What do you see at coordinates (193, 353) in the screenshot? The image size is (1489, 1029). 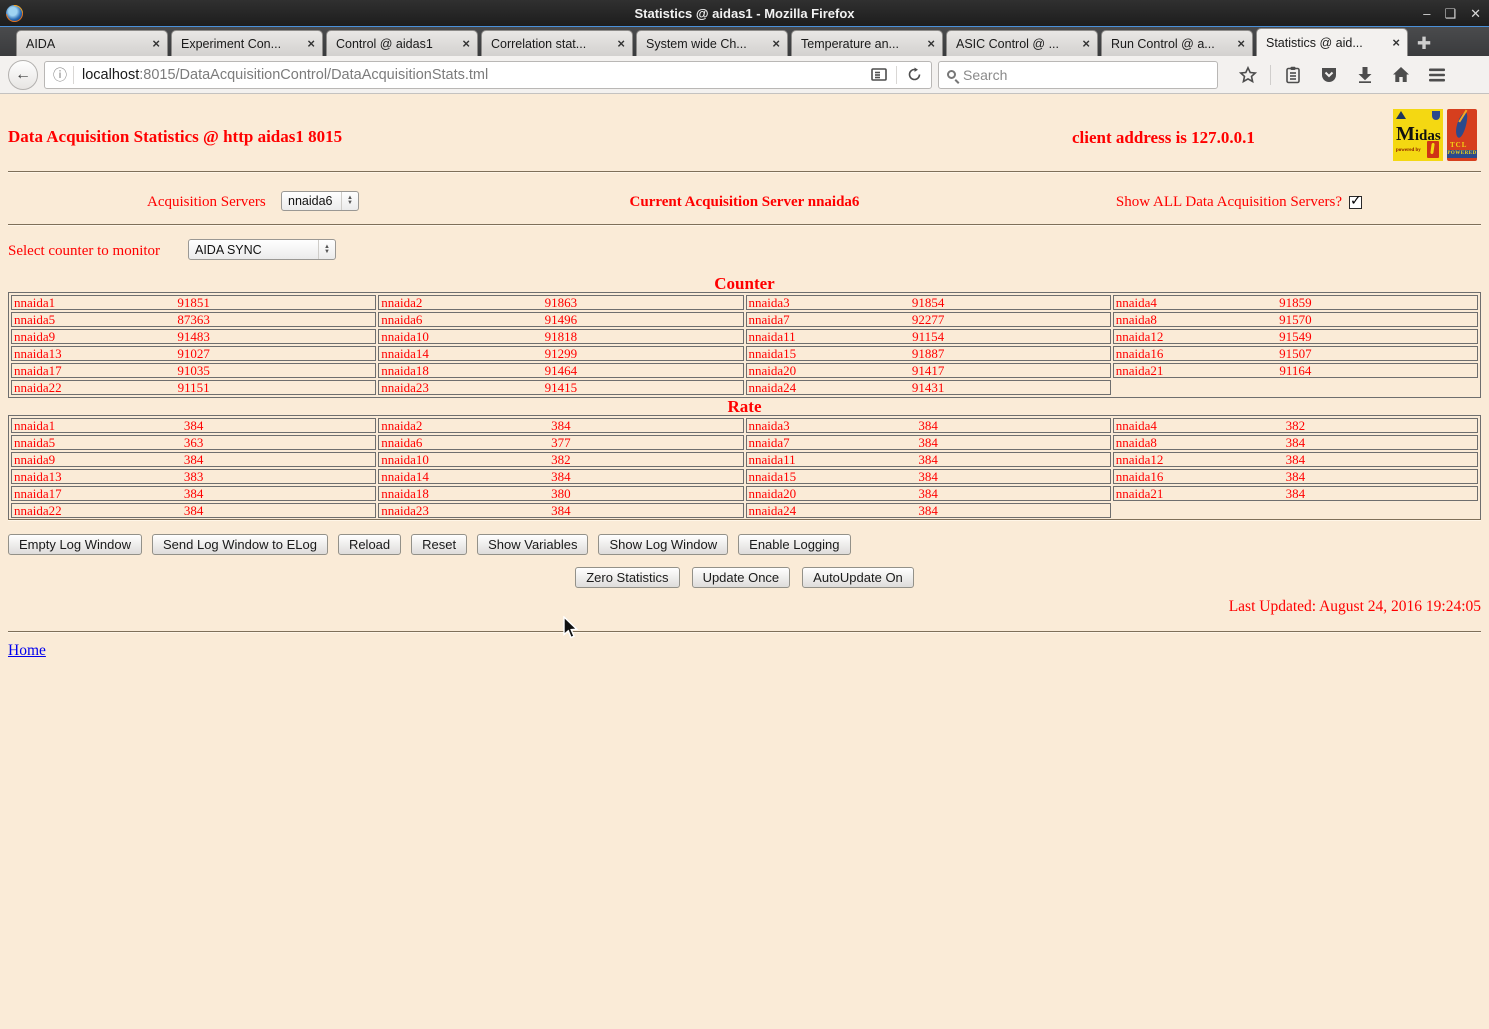 I see `stat-value: 91027` at bounding box center [193, 353].